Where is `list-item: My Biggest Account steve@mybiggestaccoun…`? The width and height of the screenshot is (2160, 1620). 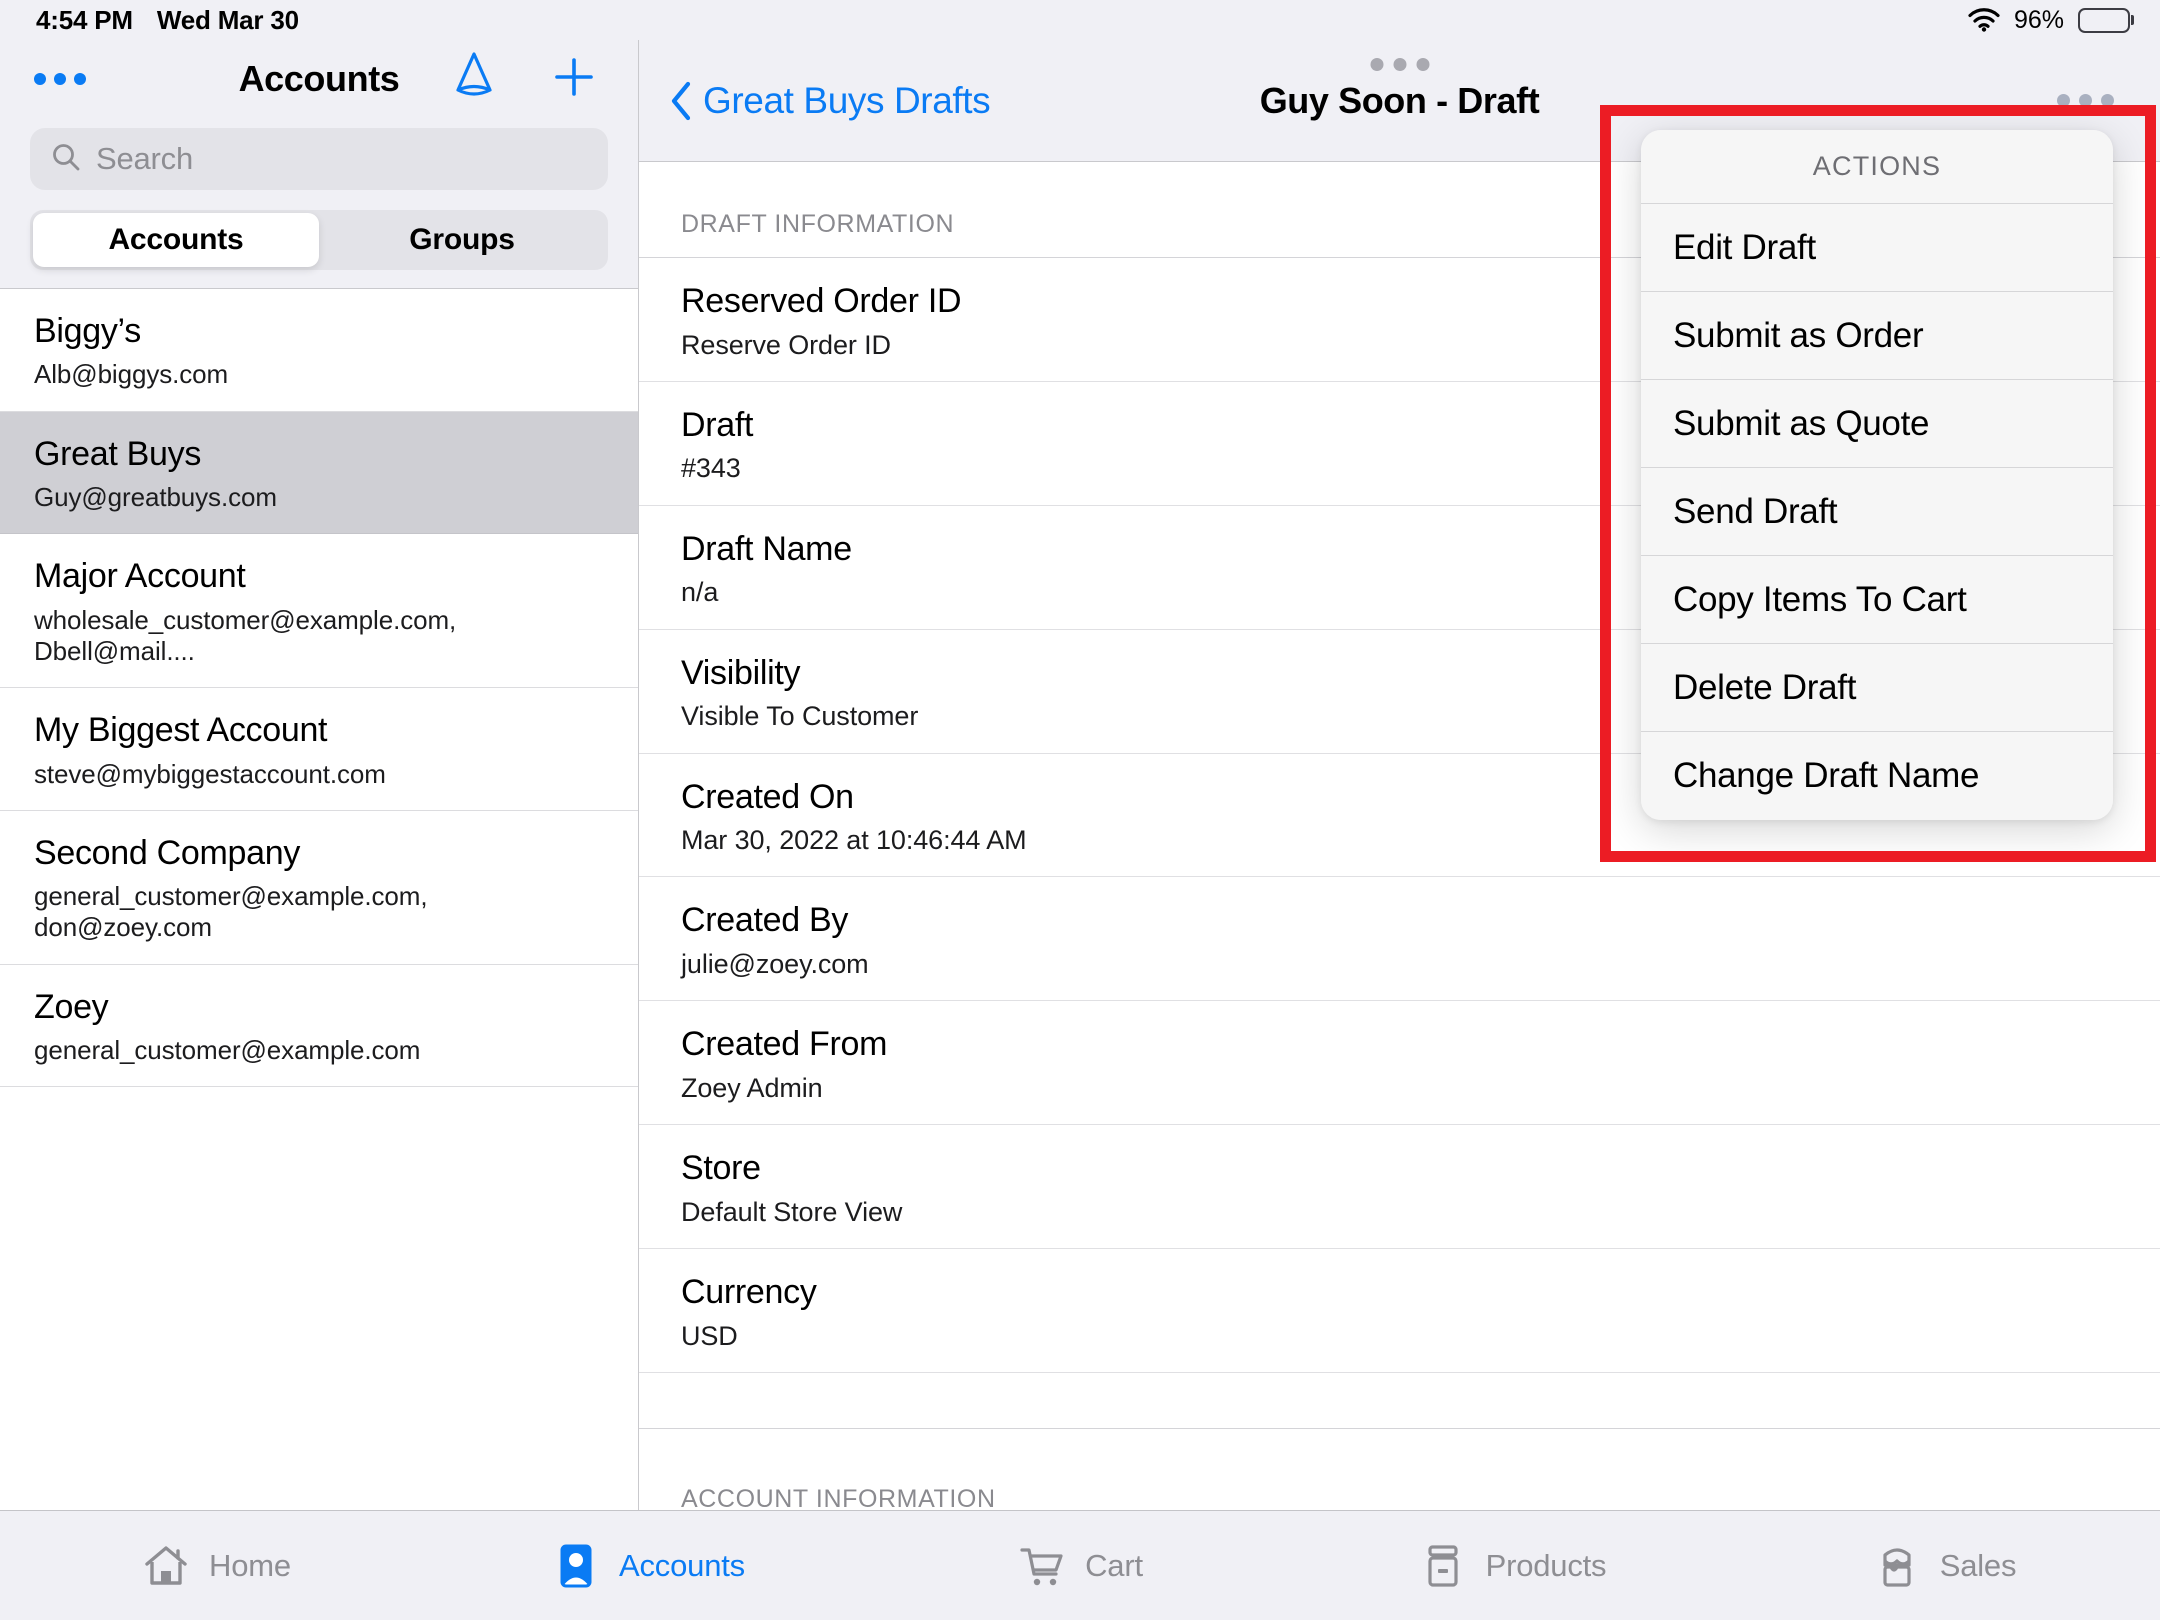 list-item: My Biggest Account steve@mybiggestaccoun… is located at coordinates (319, 749).